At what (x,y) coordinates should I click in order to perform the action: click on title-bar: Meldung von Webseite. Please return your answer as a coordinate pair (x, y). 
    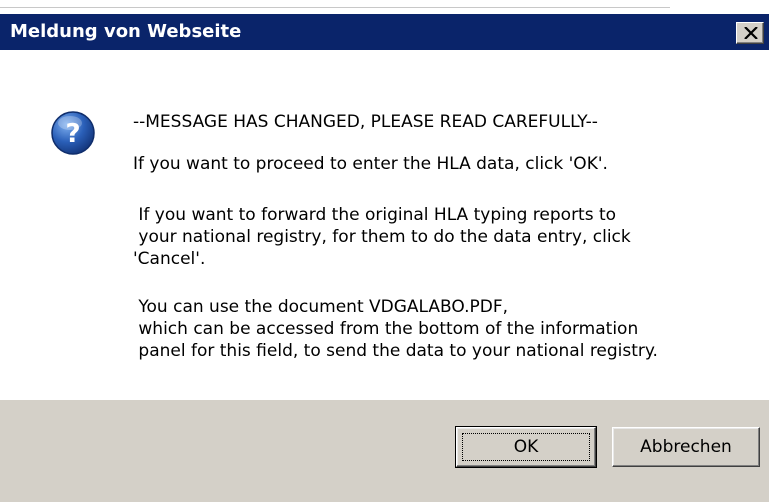
    Looking at the image, I should click on (384, 32).